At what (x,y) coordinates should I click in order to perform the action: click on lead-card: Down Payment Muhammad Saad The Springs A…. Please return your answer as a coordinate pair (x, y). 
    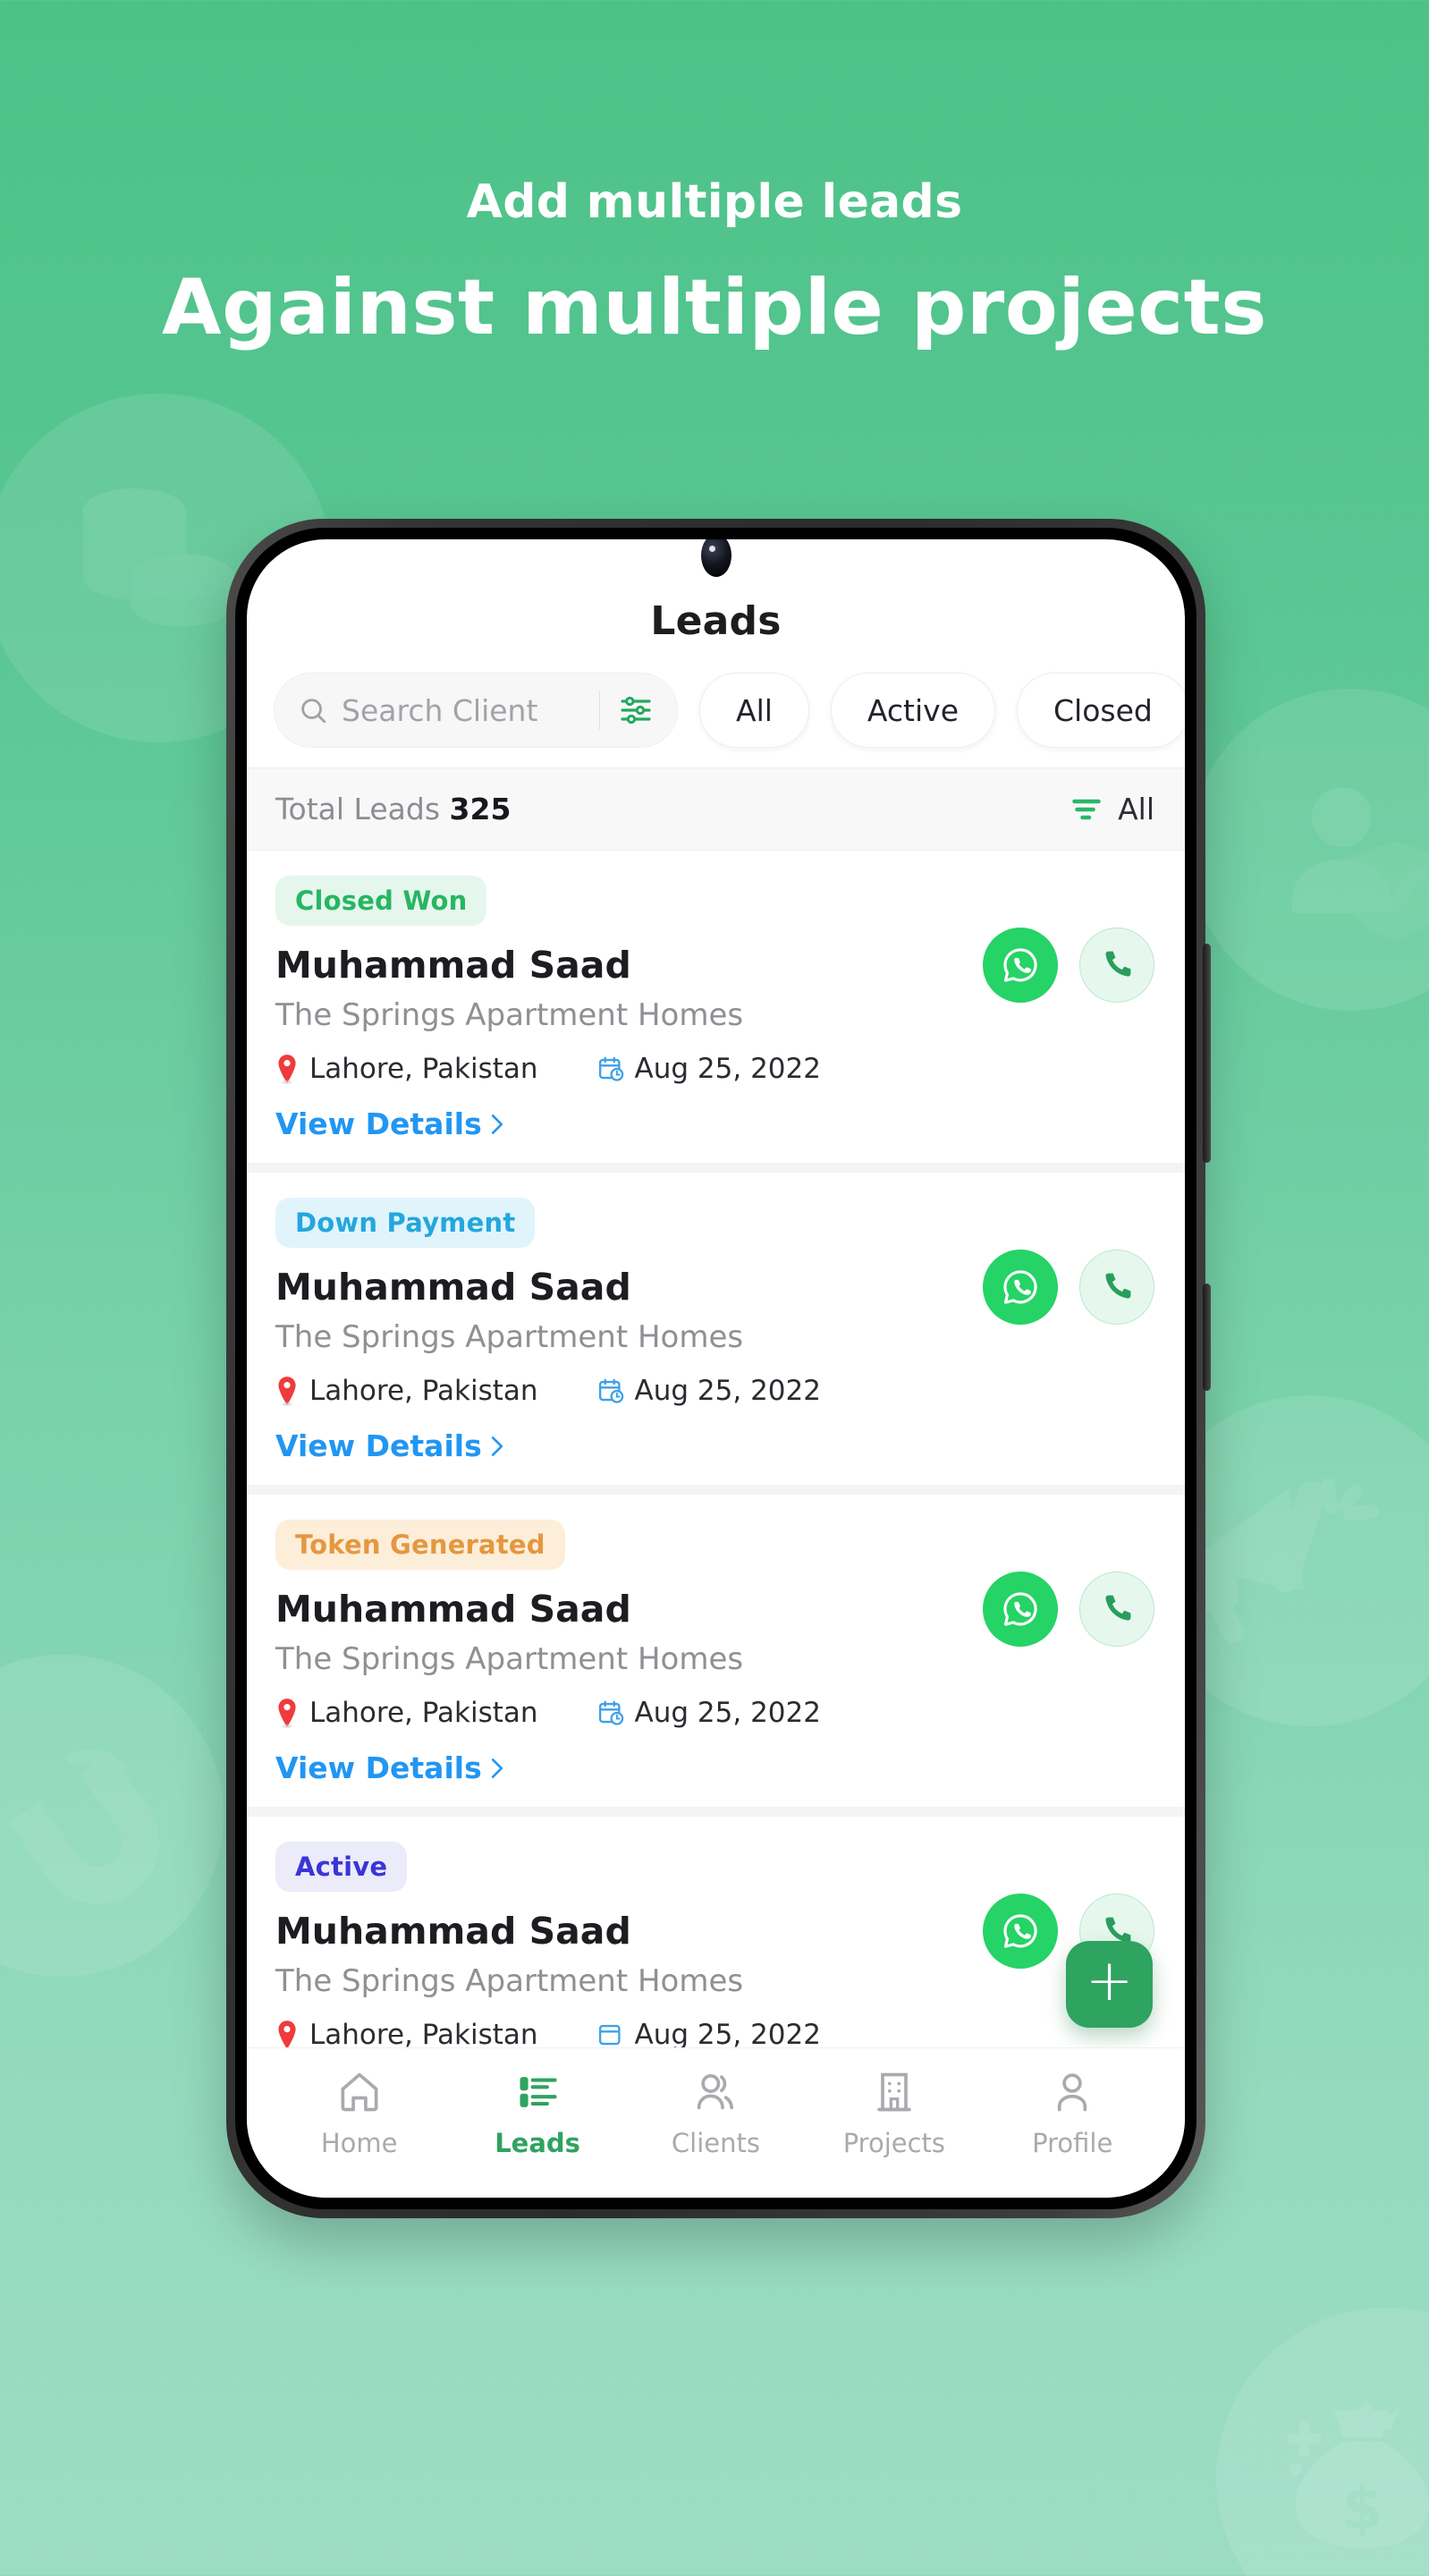
    Looking at the image, I should click on (716, 1324).